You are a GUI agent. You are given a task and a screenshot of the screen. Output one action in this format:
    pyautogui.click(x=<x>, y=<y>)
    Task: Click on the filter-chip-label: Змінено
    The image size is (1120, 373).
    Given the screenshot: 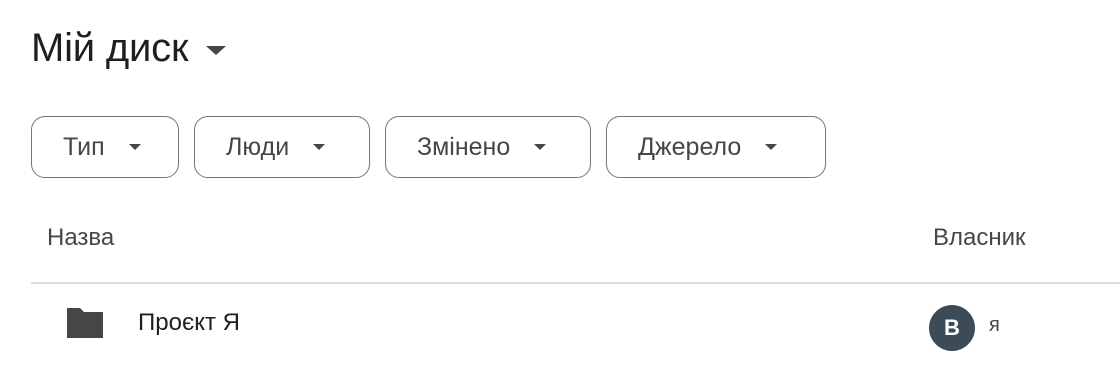 What is the action you would take?
    pyautogui.click(x=464, y=146)
    